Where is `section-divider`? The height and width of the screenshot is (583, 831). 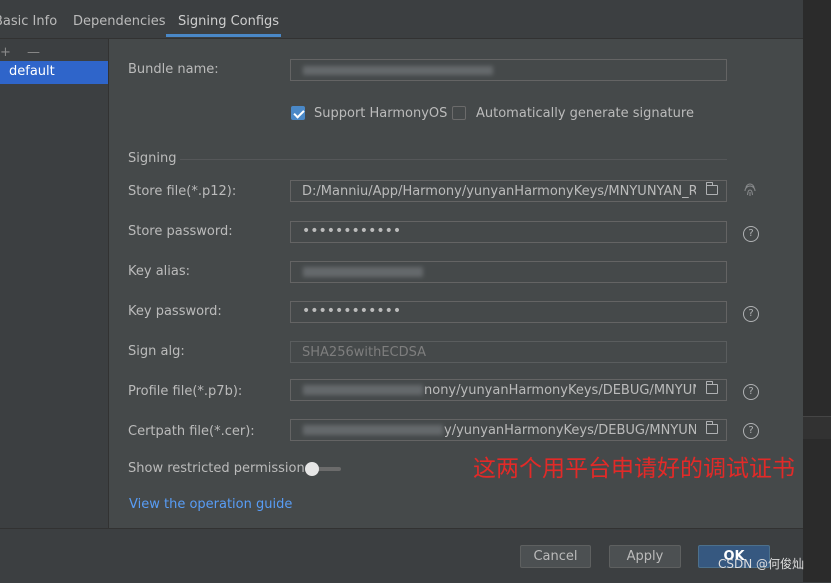
section-divider is located at coordinates (453, 159).